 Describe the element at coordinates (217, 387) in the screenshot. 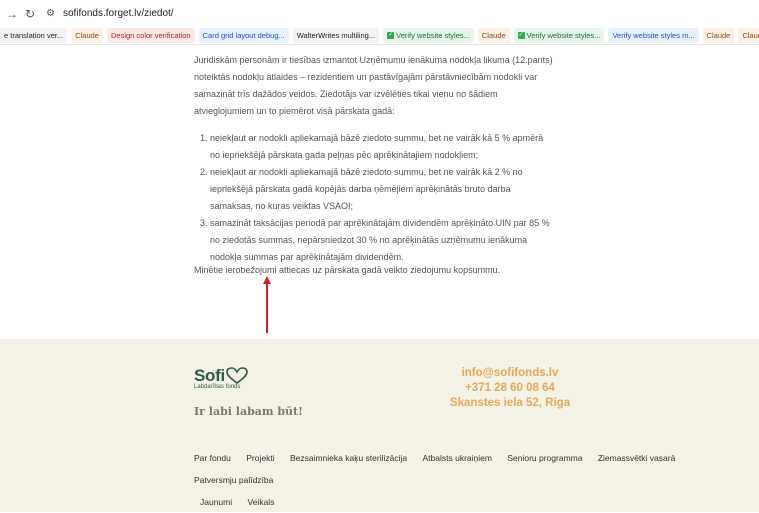

I see `logo-subtitle: Labdarības fonds` at that location.